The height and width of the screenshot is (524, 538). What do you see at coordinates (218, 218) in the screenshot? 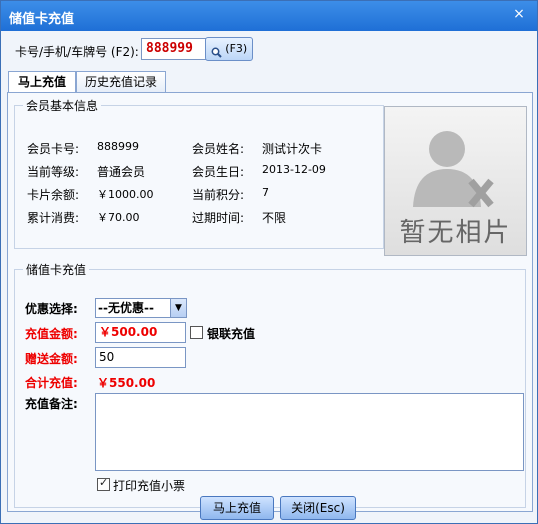
I see `expire-label: 过期时间:` at bounding box center [218, 218].